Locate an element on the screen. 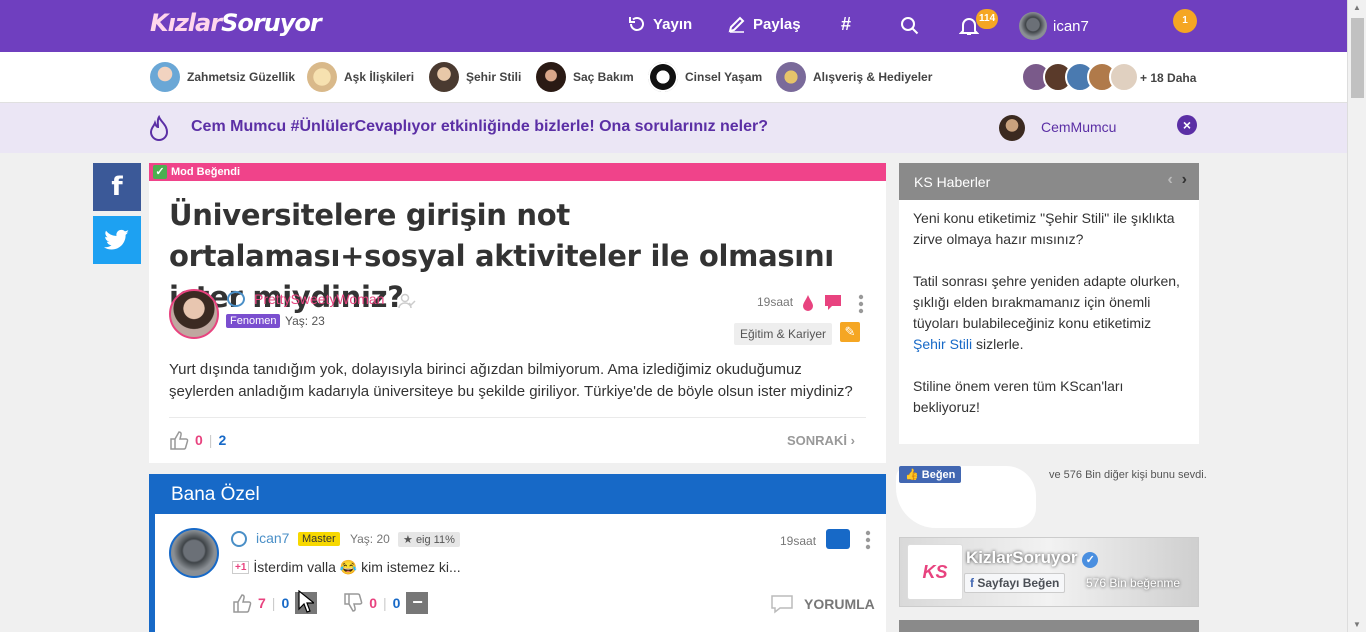  next-question-link: SONRAKİ › is located at coordinates (821, 440).